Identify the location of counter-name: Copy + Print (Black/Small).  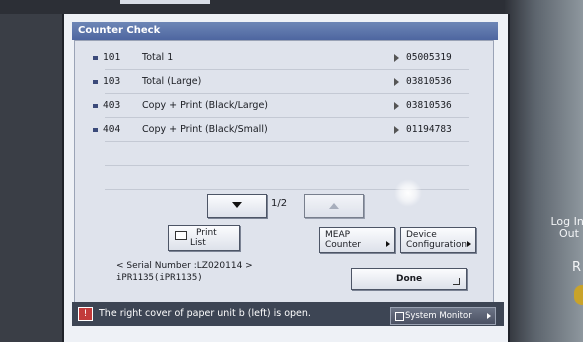
(205, 129).